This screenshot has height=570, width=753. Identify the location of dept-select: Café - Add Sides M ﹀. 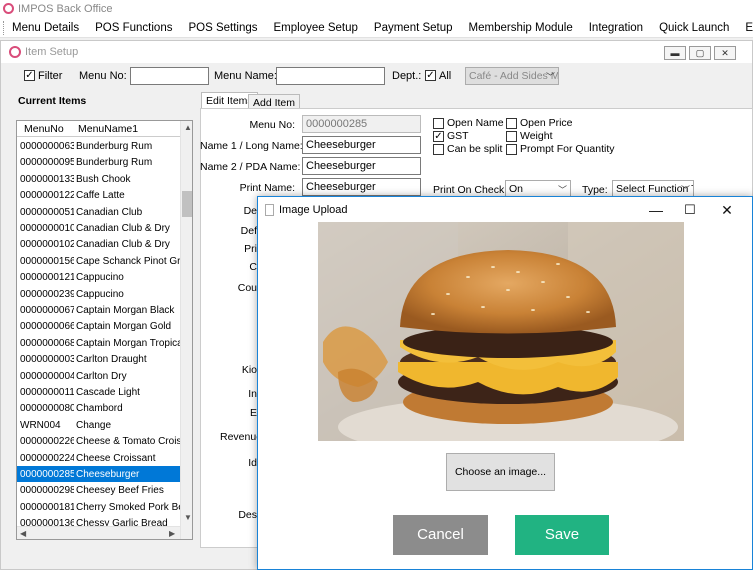
(512, 76).